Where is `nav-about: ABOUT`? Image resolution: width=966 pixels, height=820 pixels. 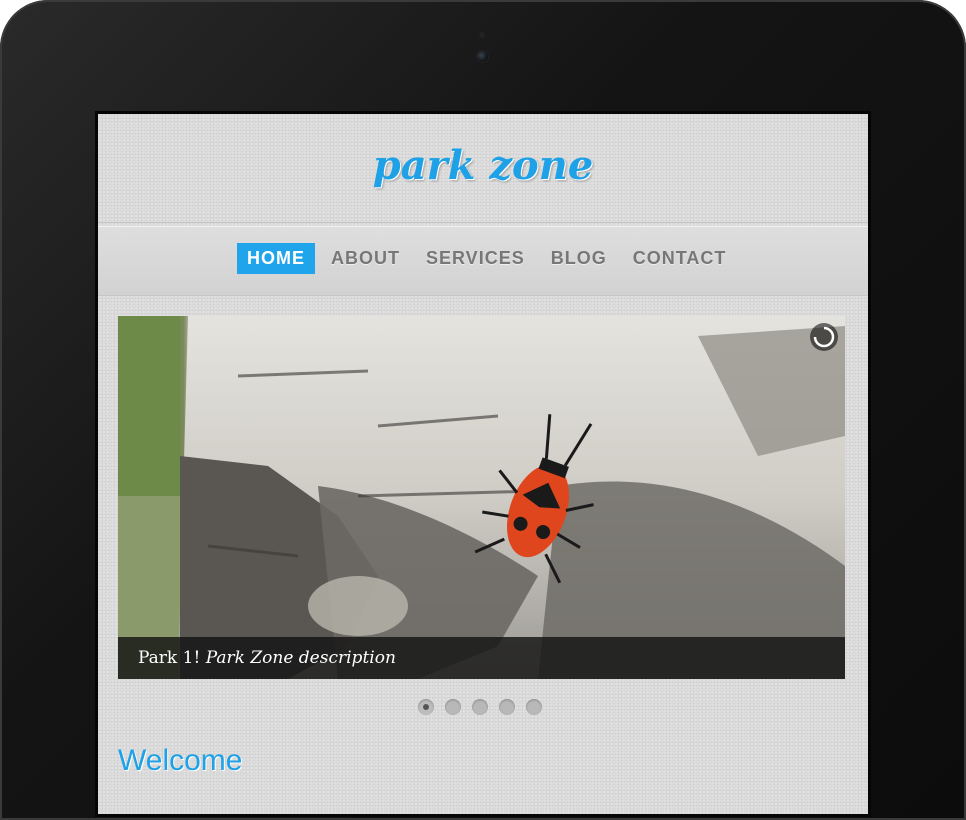
nav-about: ABOUT is located at coordinates (365, 258).